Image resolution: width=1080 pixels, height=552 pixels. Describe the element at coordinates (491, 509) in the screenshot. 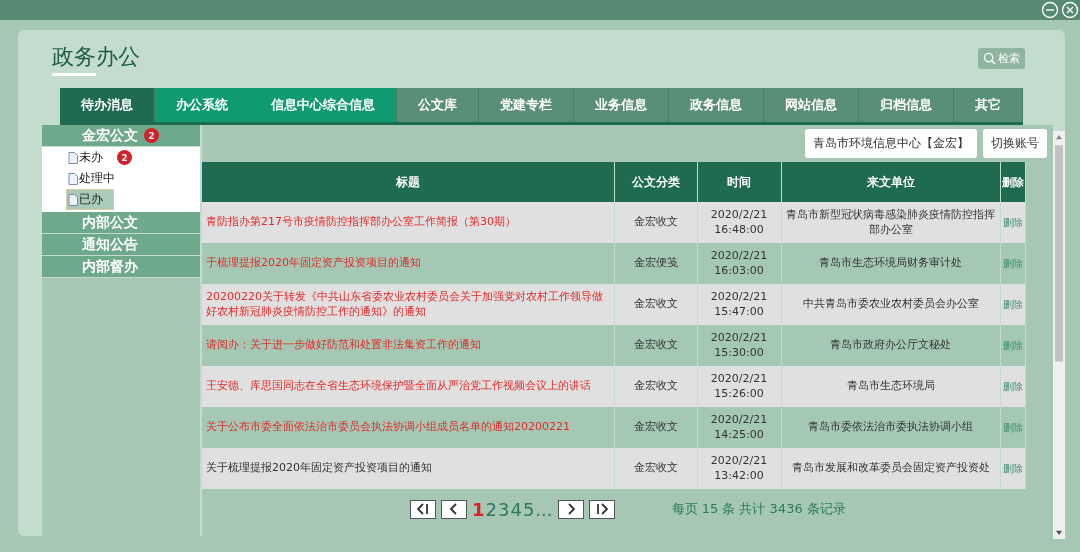

I see `page-link: 2` at that location.